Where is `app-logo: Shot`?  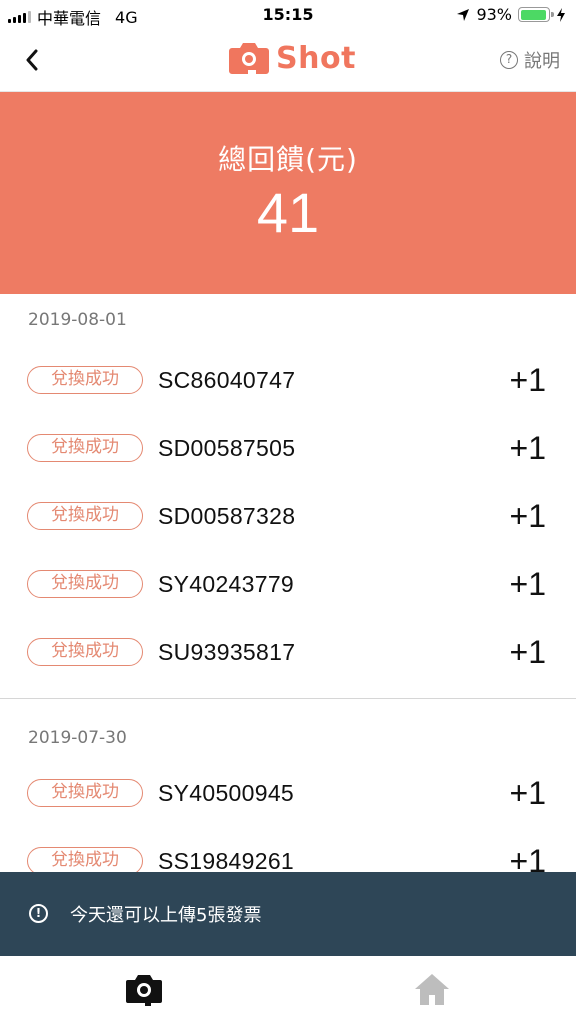
app-logo: Shot is located at coordinates (292, 58).